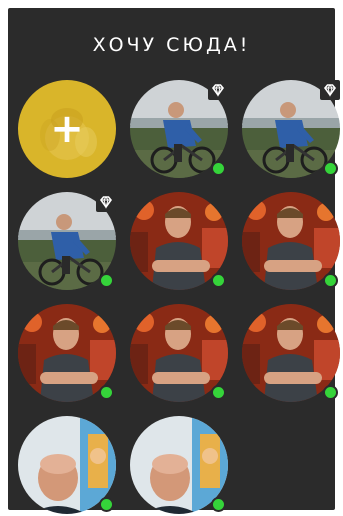 The height and width of the screenshot is (516, 343). I want to click on add-yourself-cell: +, so click(67, 129).